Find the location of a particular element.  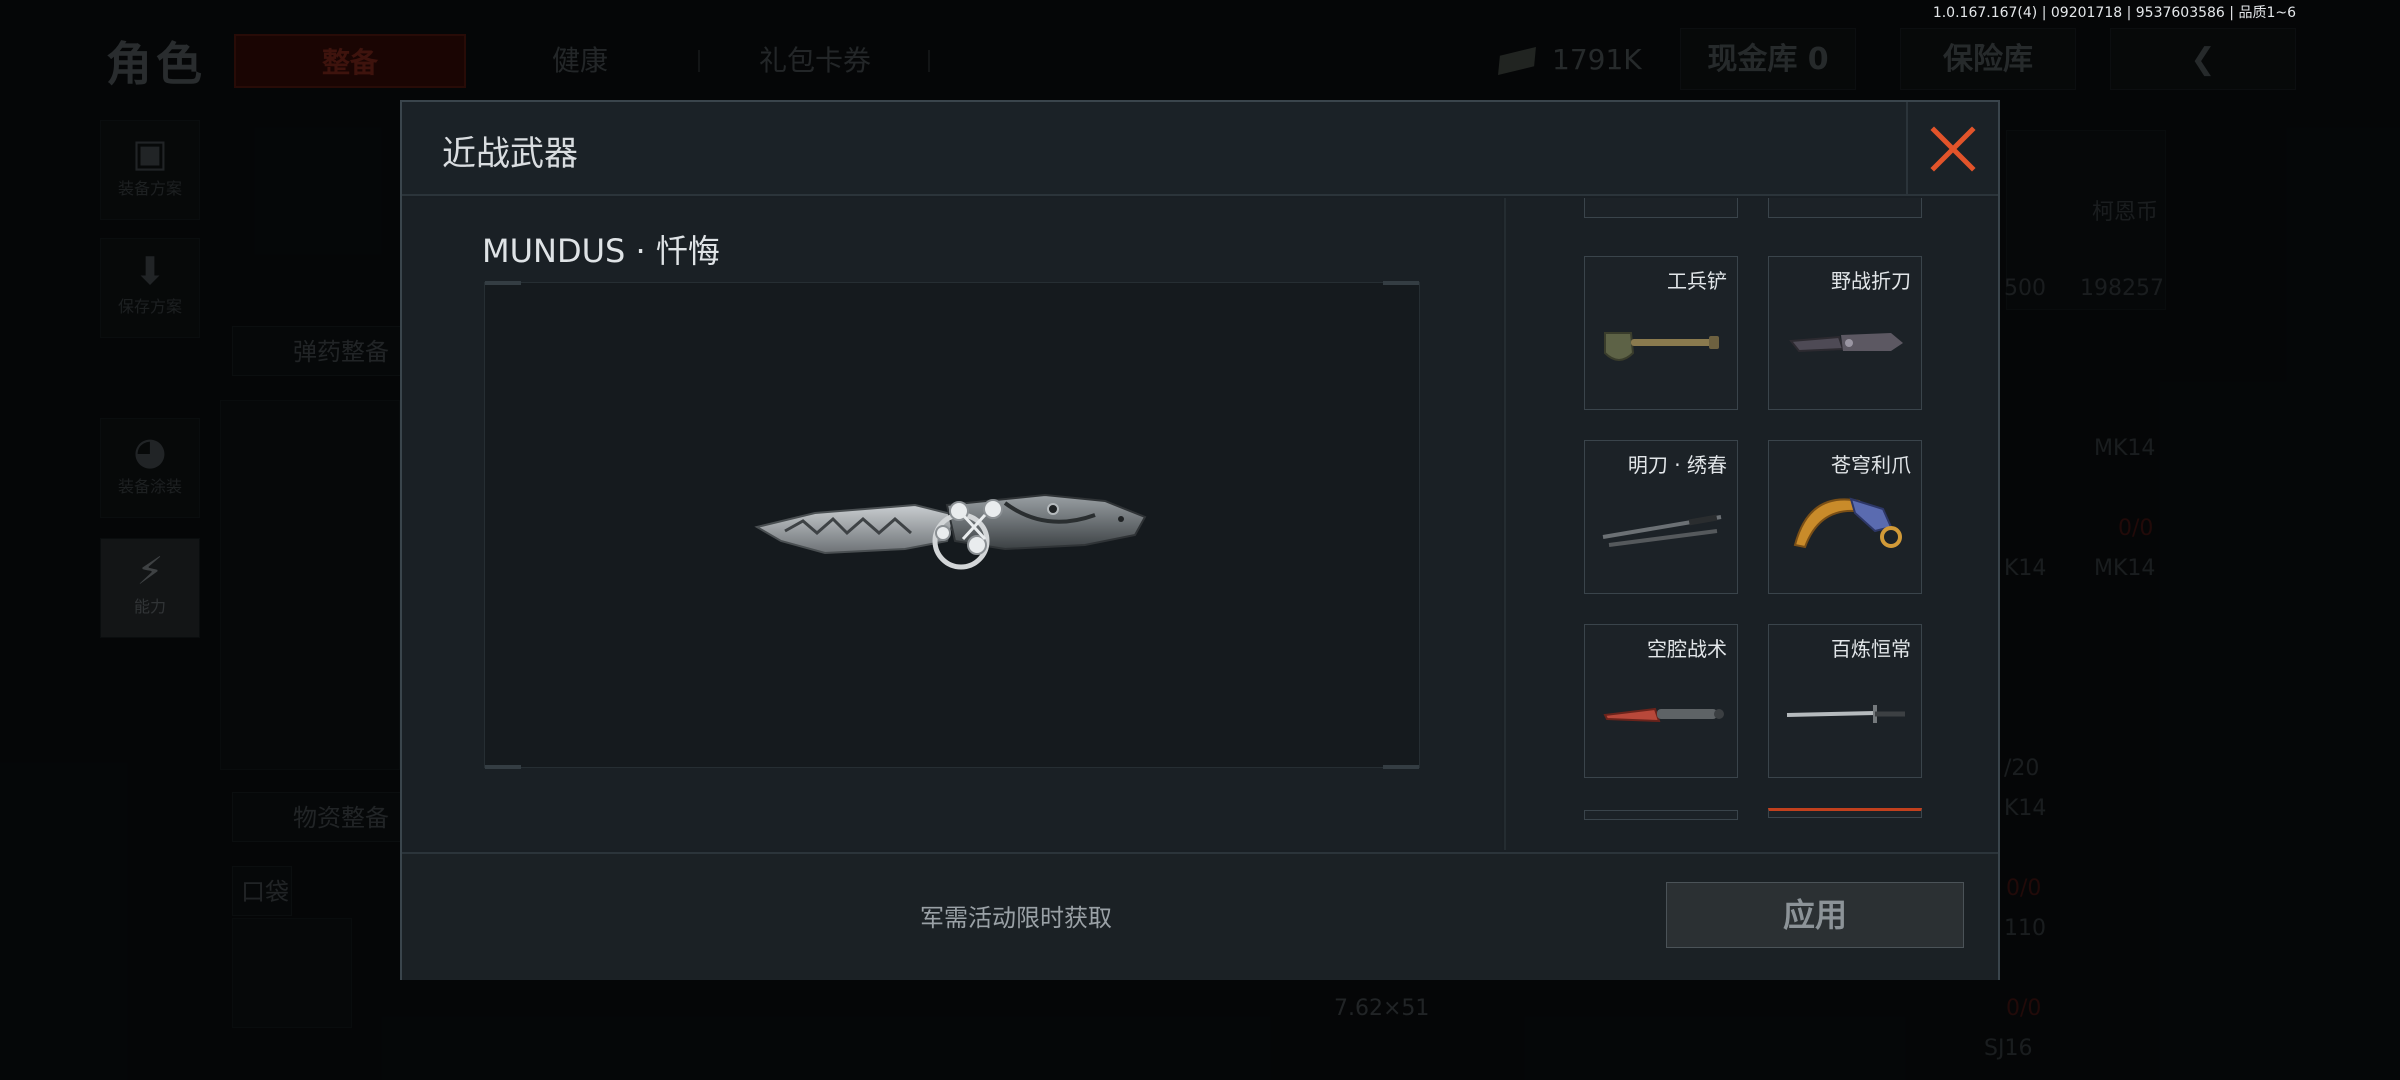

rail-item-label: 保存方案 is located at coordinates (149, 306).